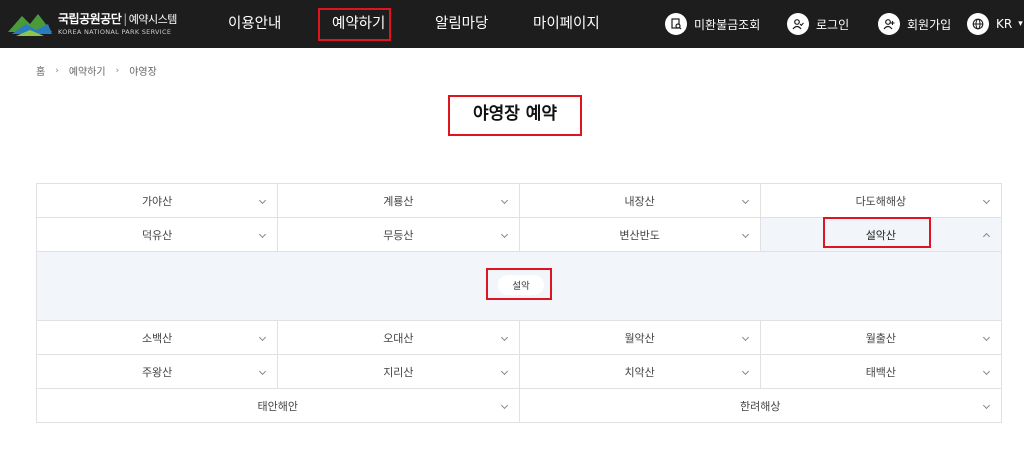  I want to click on park-item-byeonsanbando: 변산반도, so click(640, 235).